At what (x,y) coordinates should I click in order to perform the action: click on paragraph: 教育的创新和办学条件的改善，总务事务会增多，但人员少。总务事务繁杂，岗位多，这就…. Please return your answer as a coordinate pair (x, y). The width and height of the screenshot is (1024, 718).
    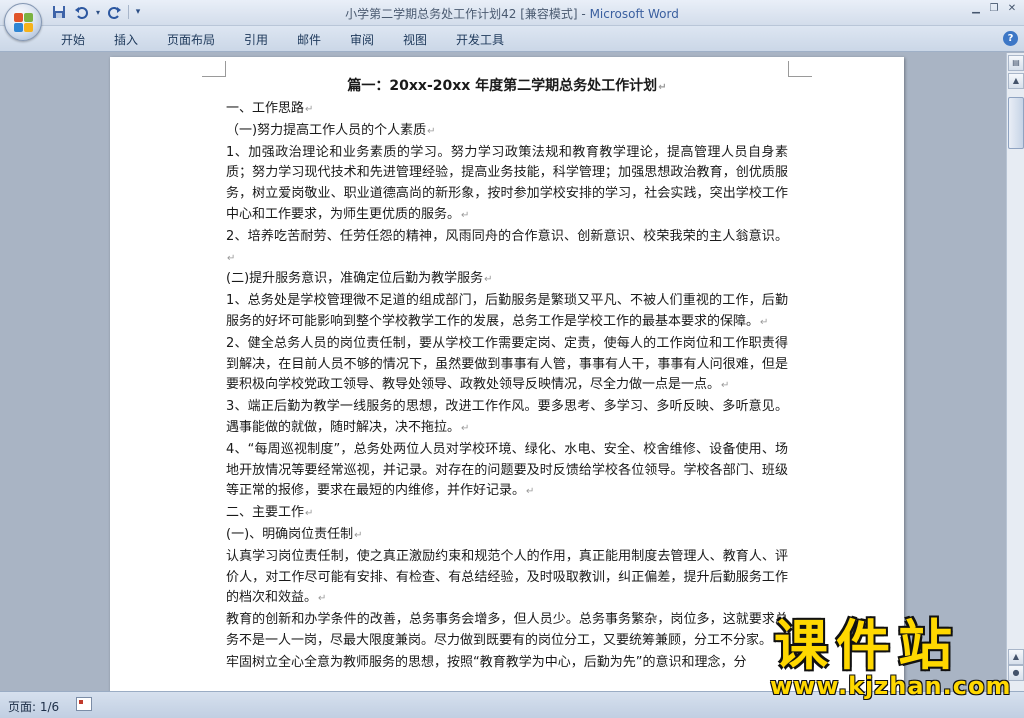
    Looking at the image, I should click on (507, 630).